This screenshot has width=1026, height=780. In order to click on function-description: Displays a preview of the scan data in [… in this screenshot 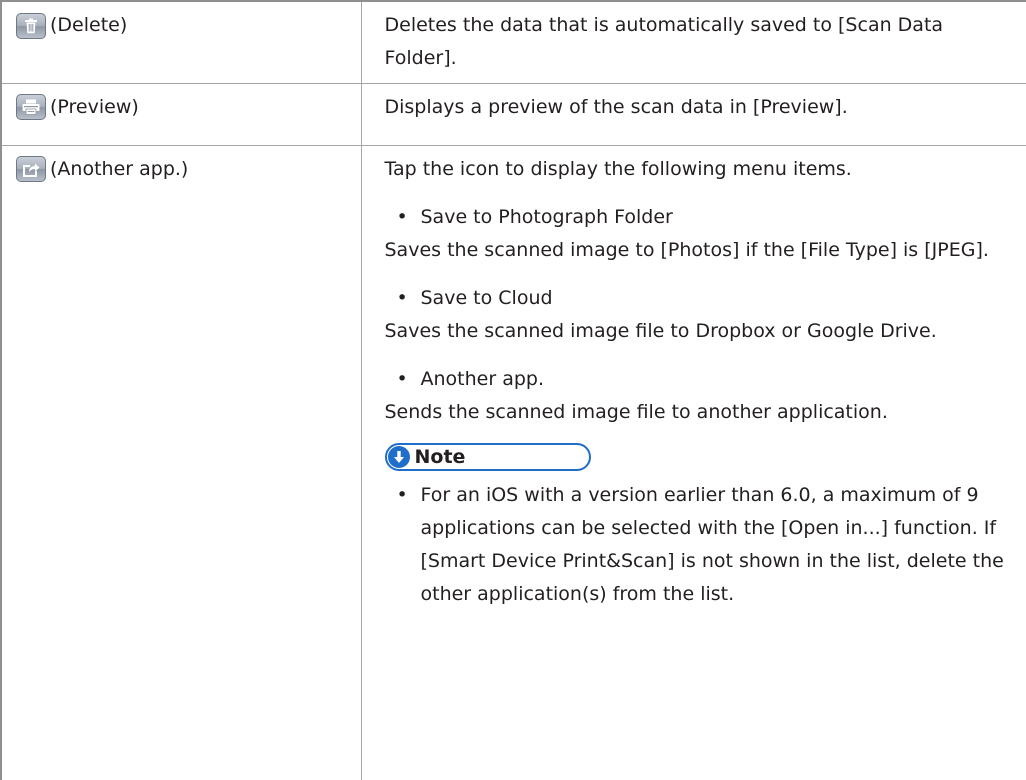, I will do `click(616, 106)`.